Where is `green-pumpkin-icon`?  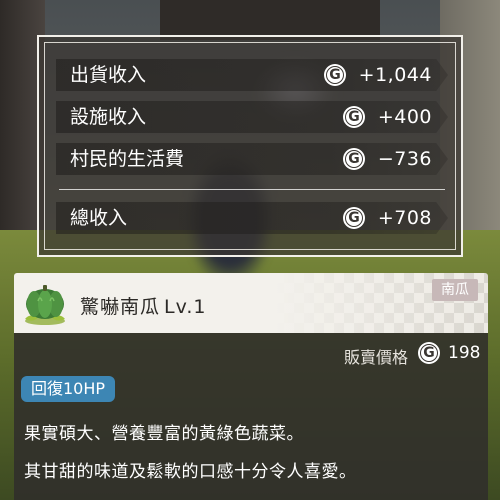 green-pumpkin-icon is located at coordinates (45, 305).